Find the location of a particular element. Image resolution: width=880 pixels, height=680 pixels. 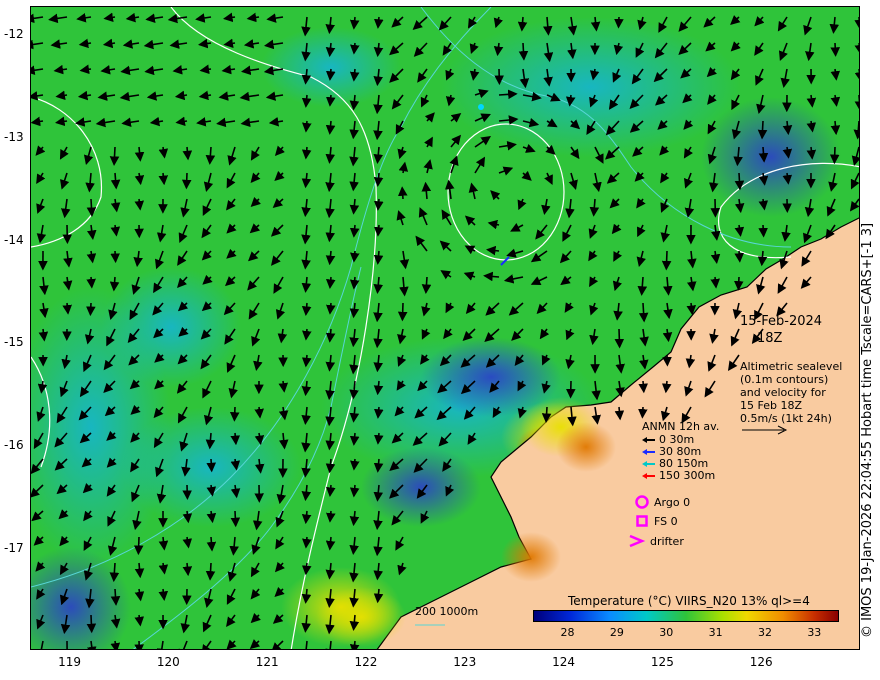

drifter-label: drifter is located at coordinates (667, 541).